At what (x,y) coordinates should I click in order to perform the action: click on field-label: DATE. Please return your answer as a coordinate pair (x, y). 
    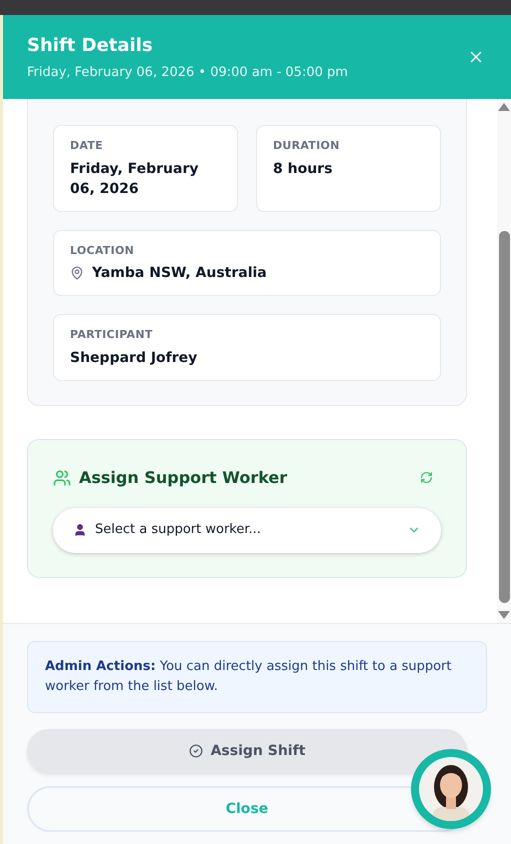
    Looking at the image, I should click on (87, 146).